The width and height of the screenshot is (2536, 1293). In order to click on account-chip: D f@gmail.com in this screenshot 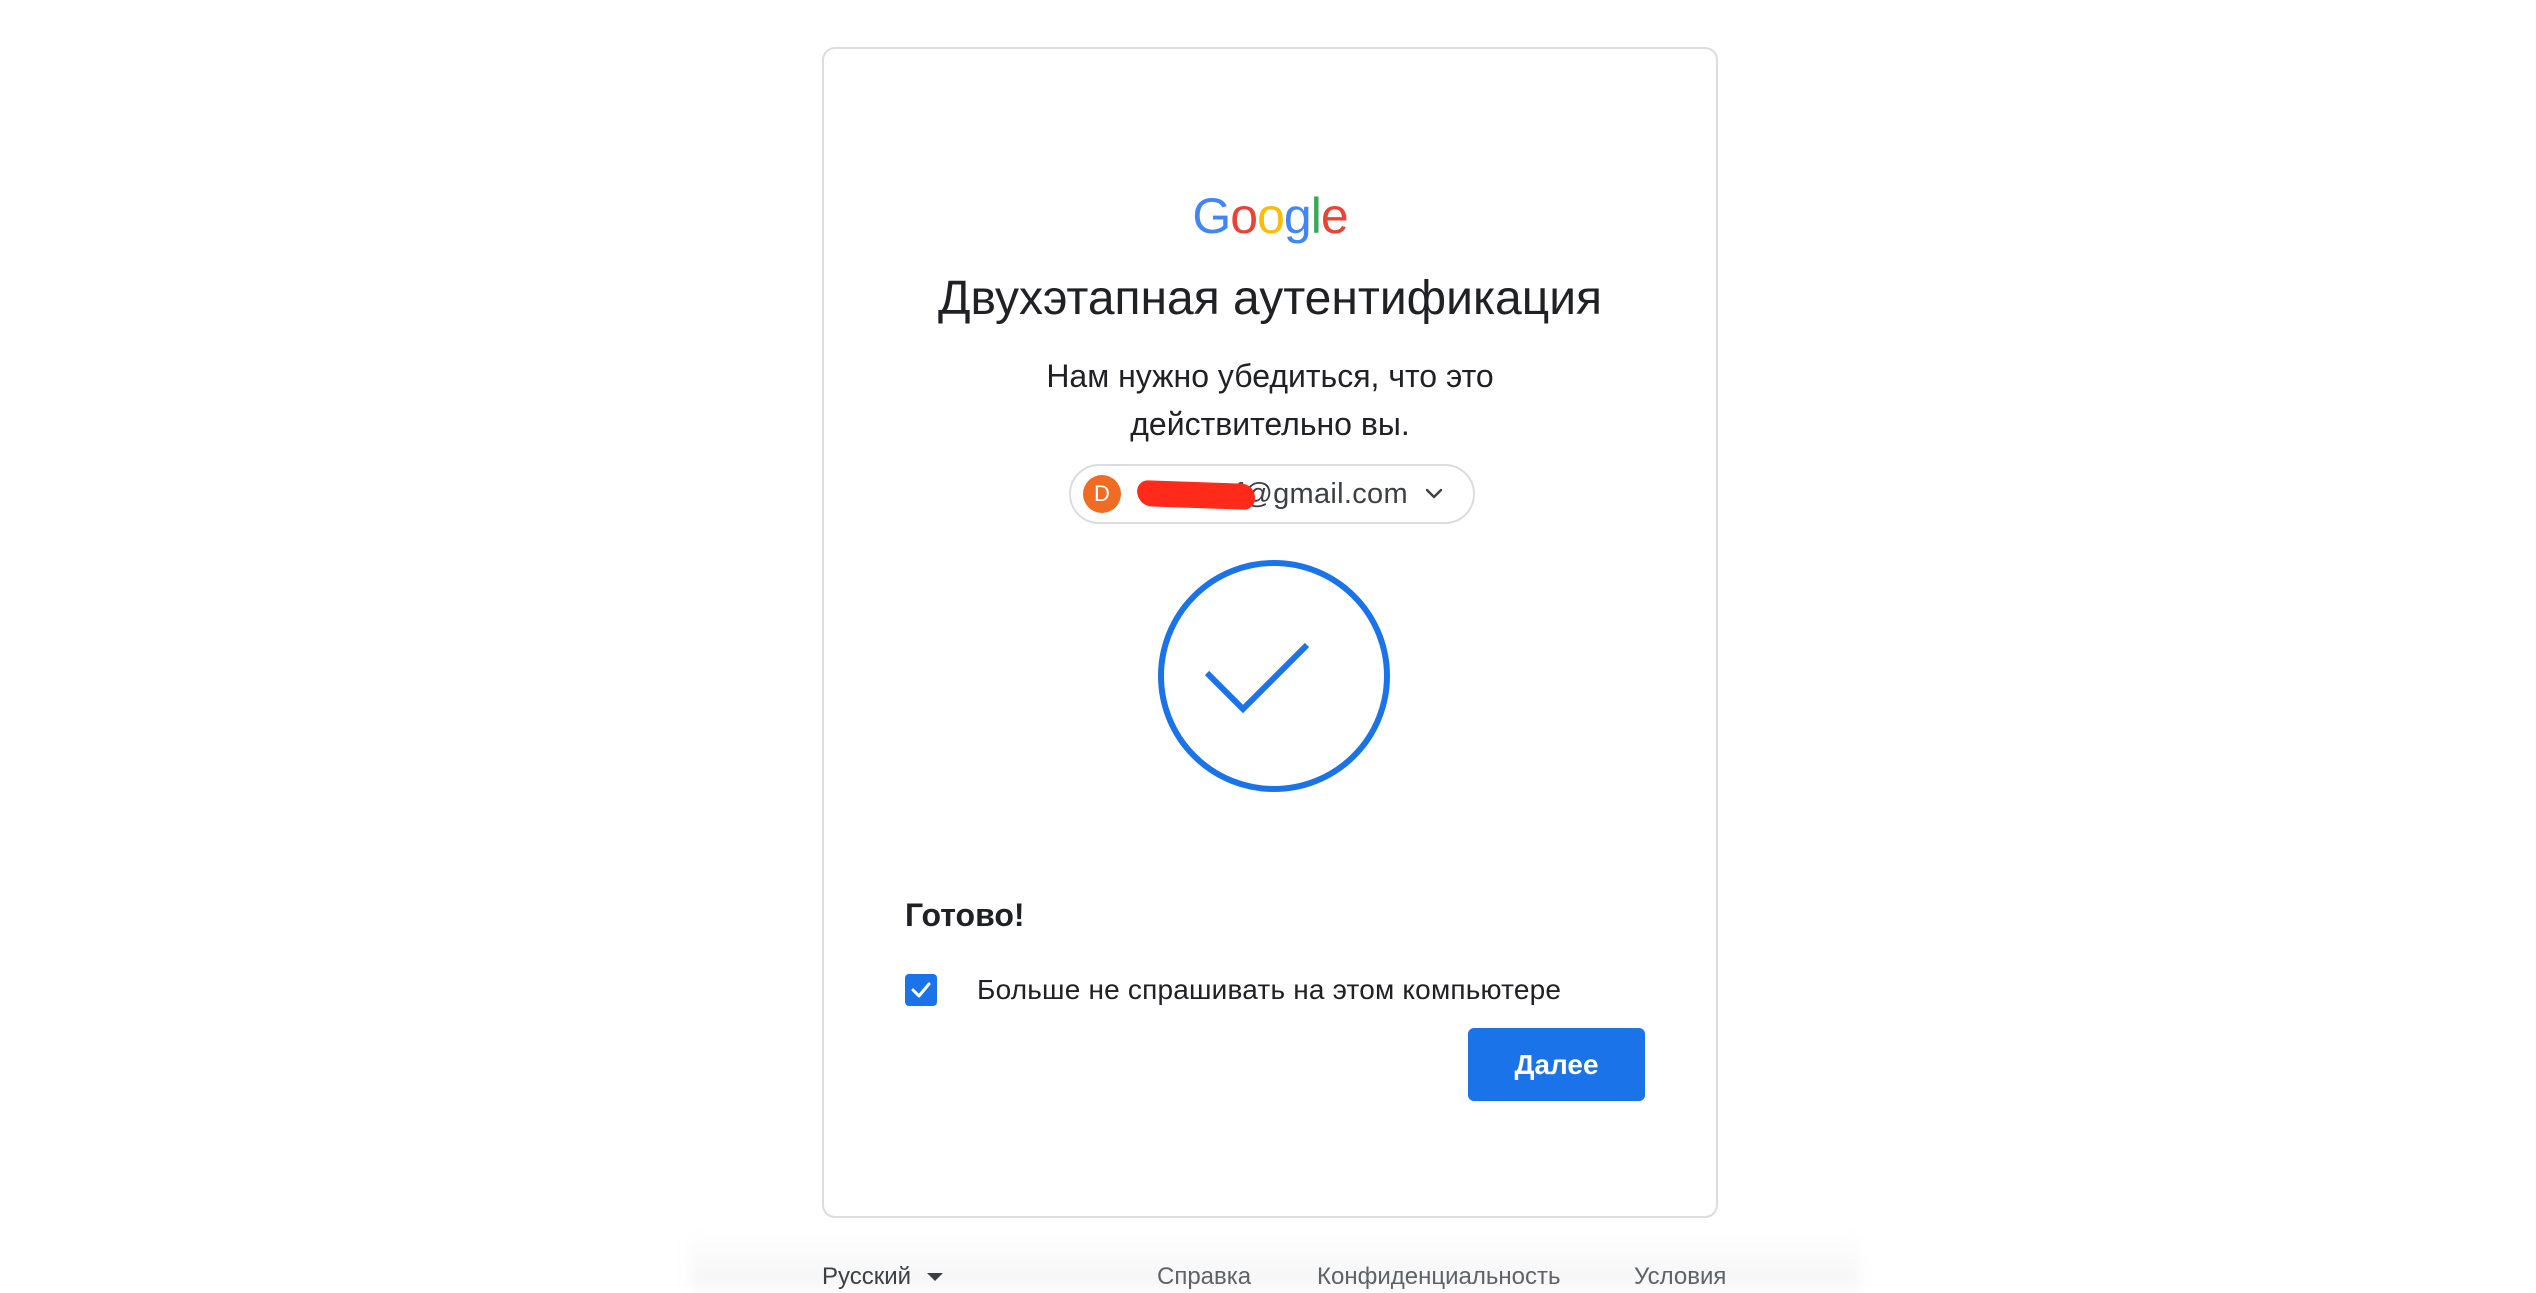, I will do `click(1272, 494)`.